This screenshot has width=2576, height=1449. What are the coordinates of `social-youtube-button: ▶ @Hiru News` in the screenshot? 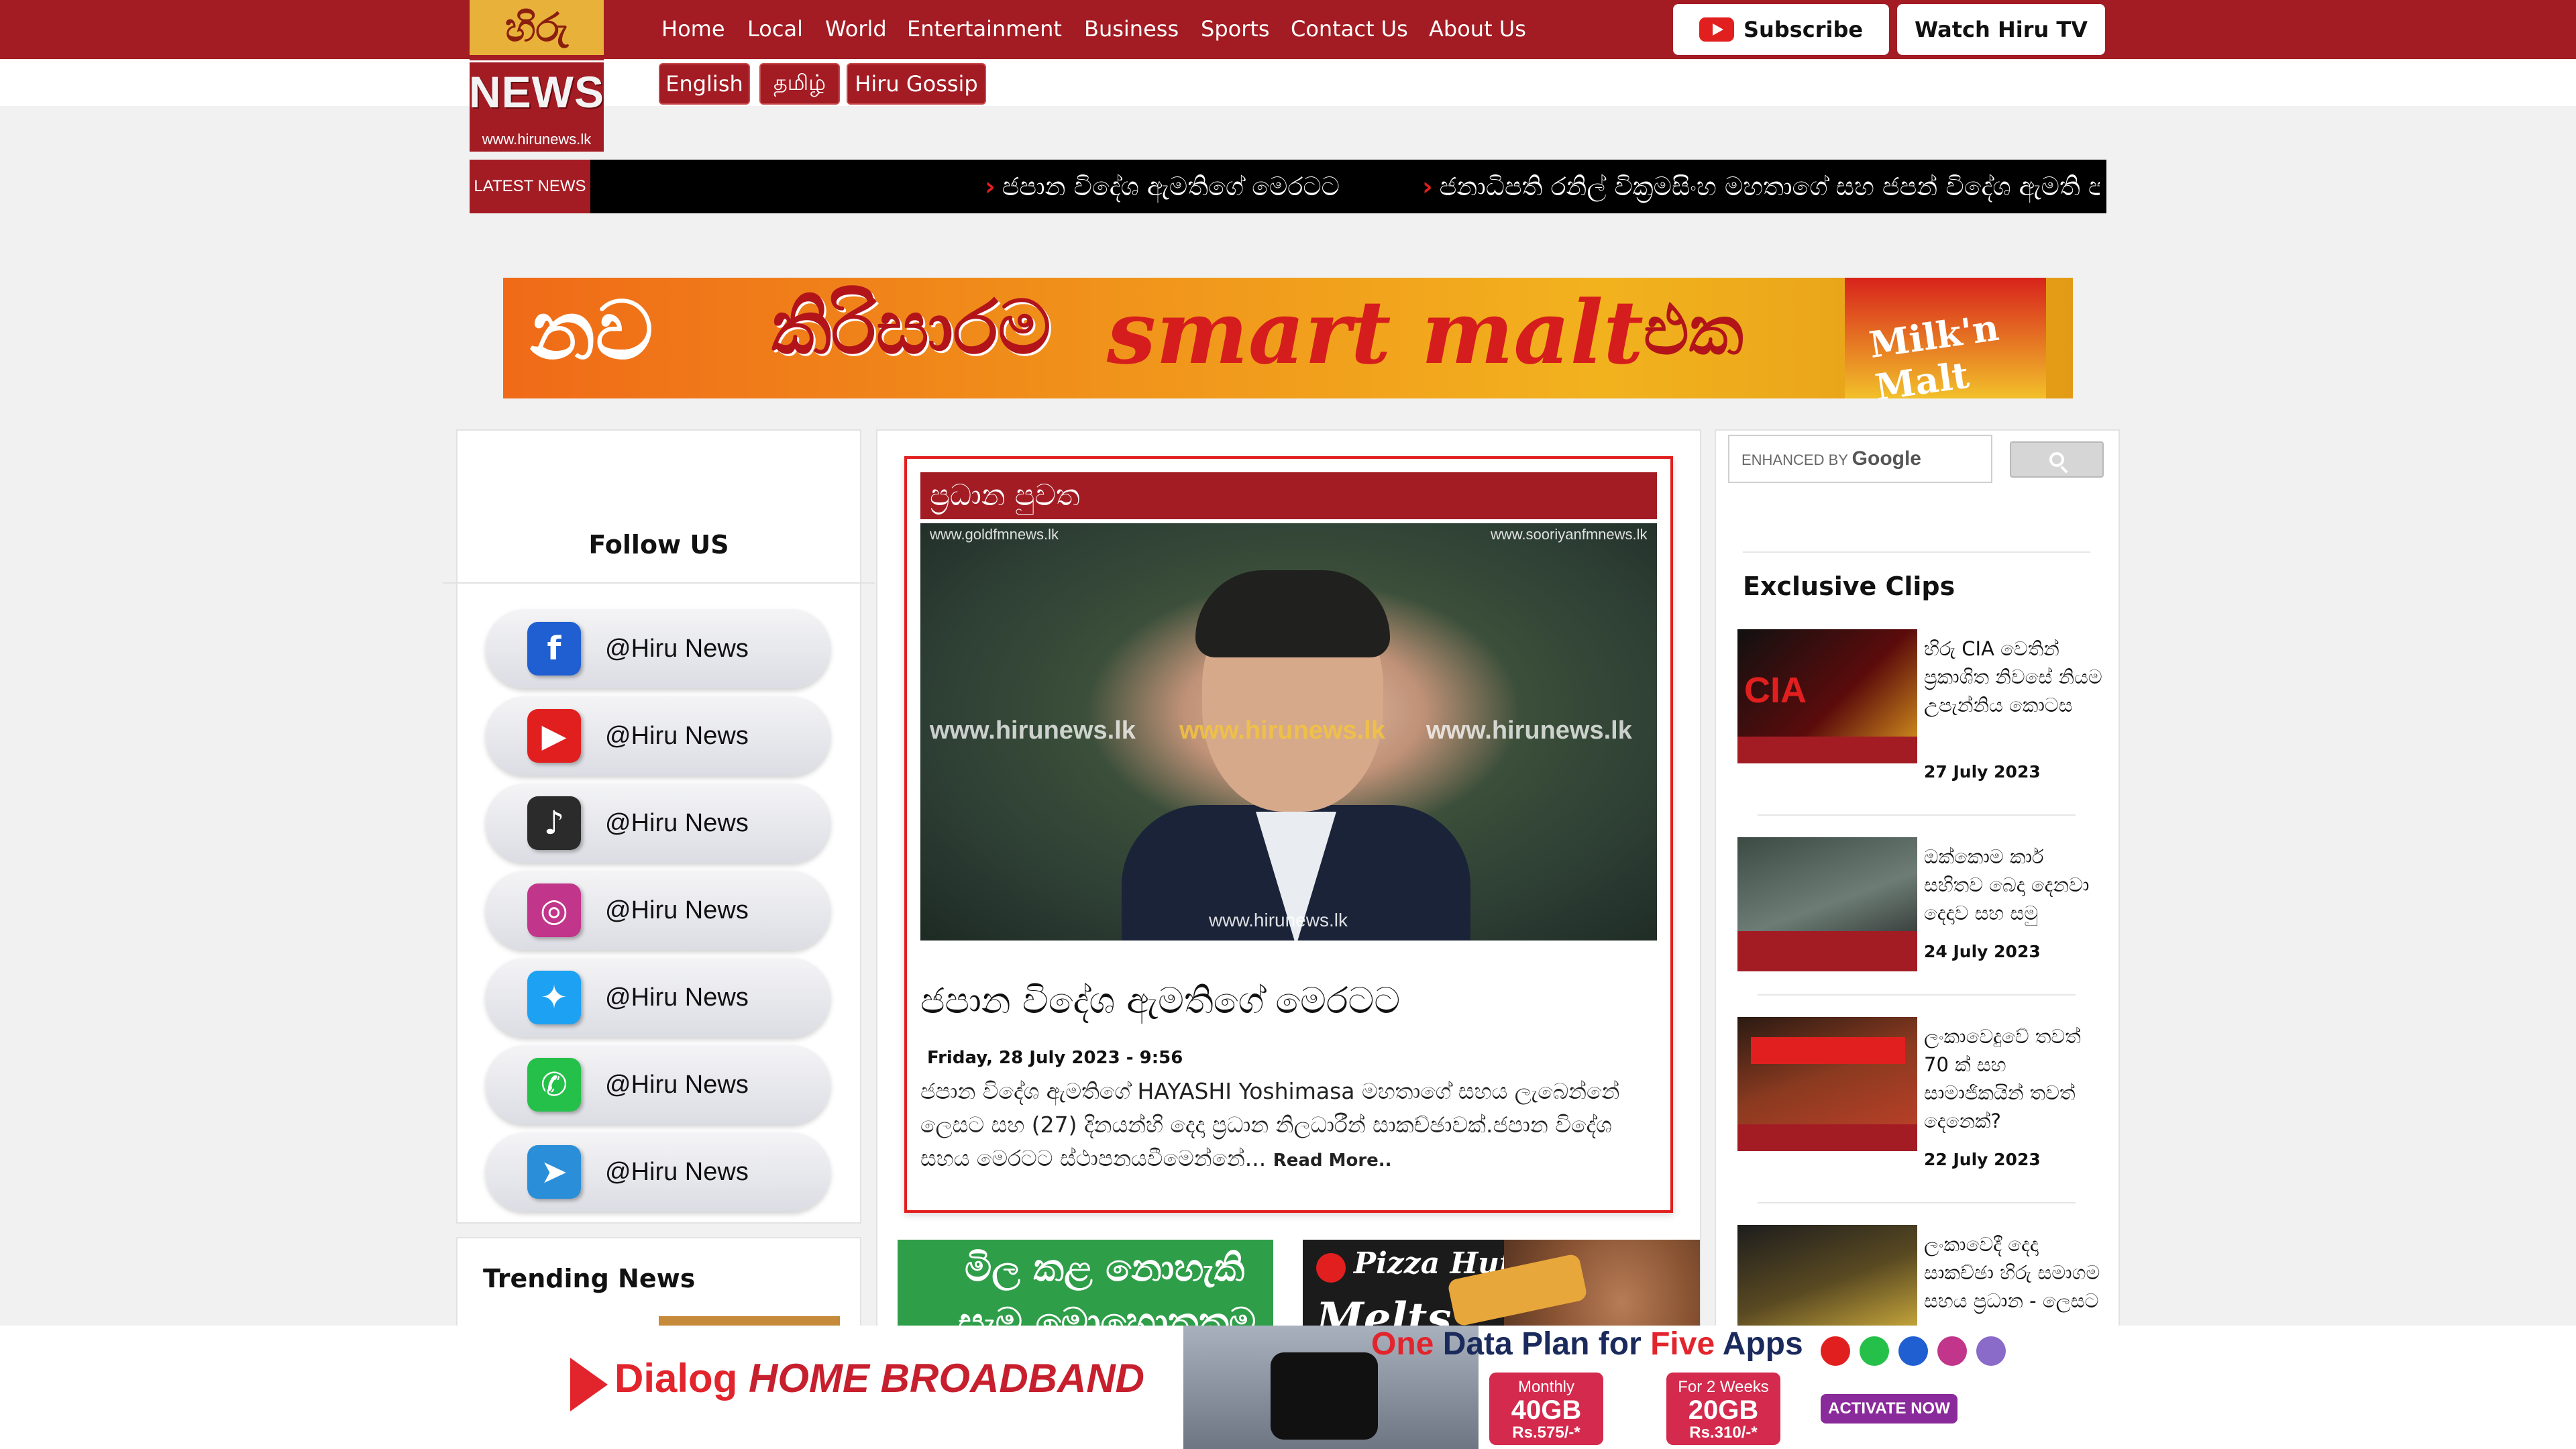 It's located at (658, 735).